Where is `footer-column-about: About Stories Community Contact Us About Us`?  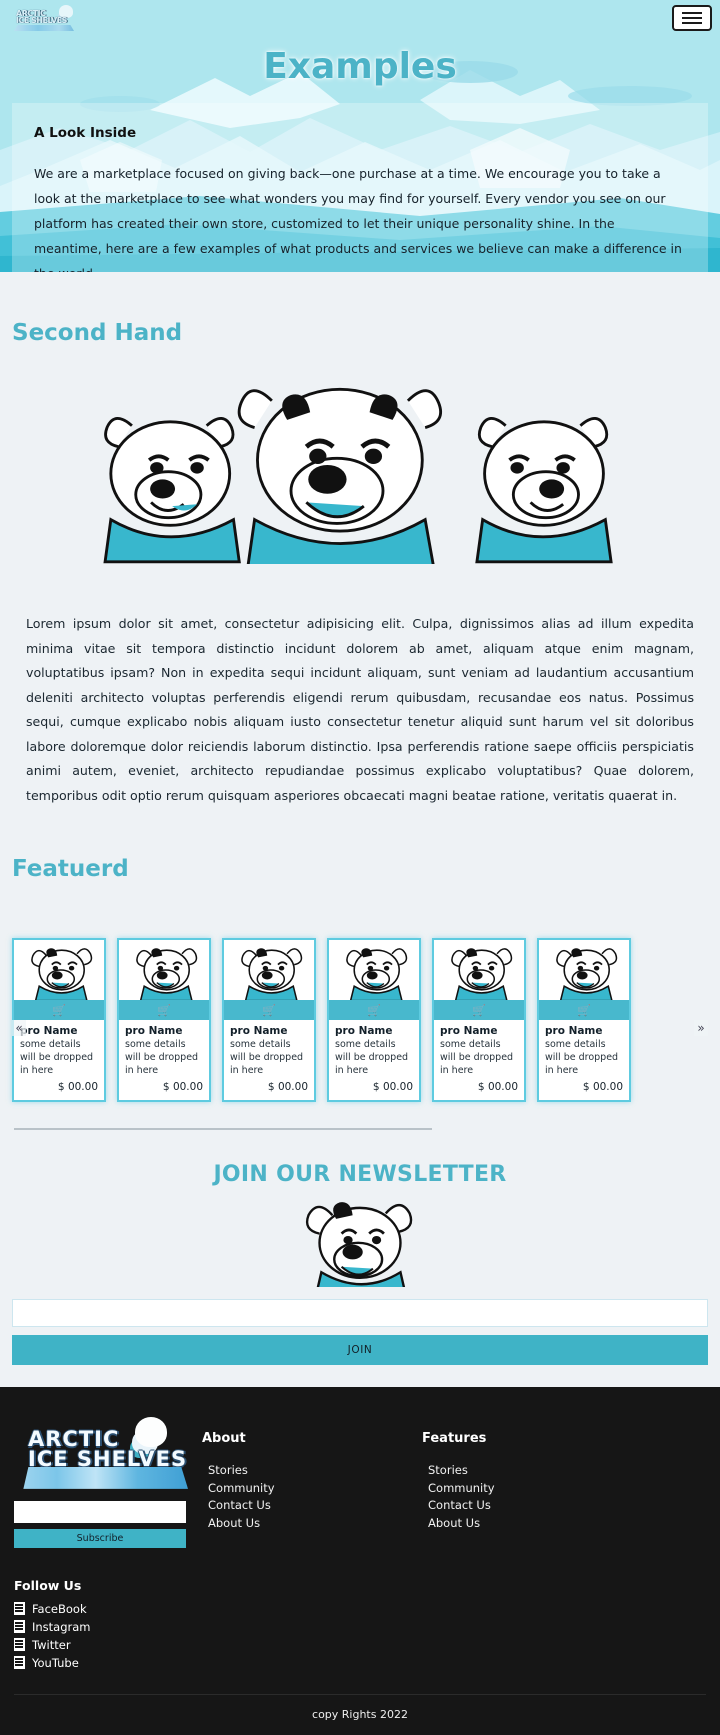 footer-column-about: About Stories Community Contact Us About Us is located at coordinates (312, 1480).